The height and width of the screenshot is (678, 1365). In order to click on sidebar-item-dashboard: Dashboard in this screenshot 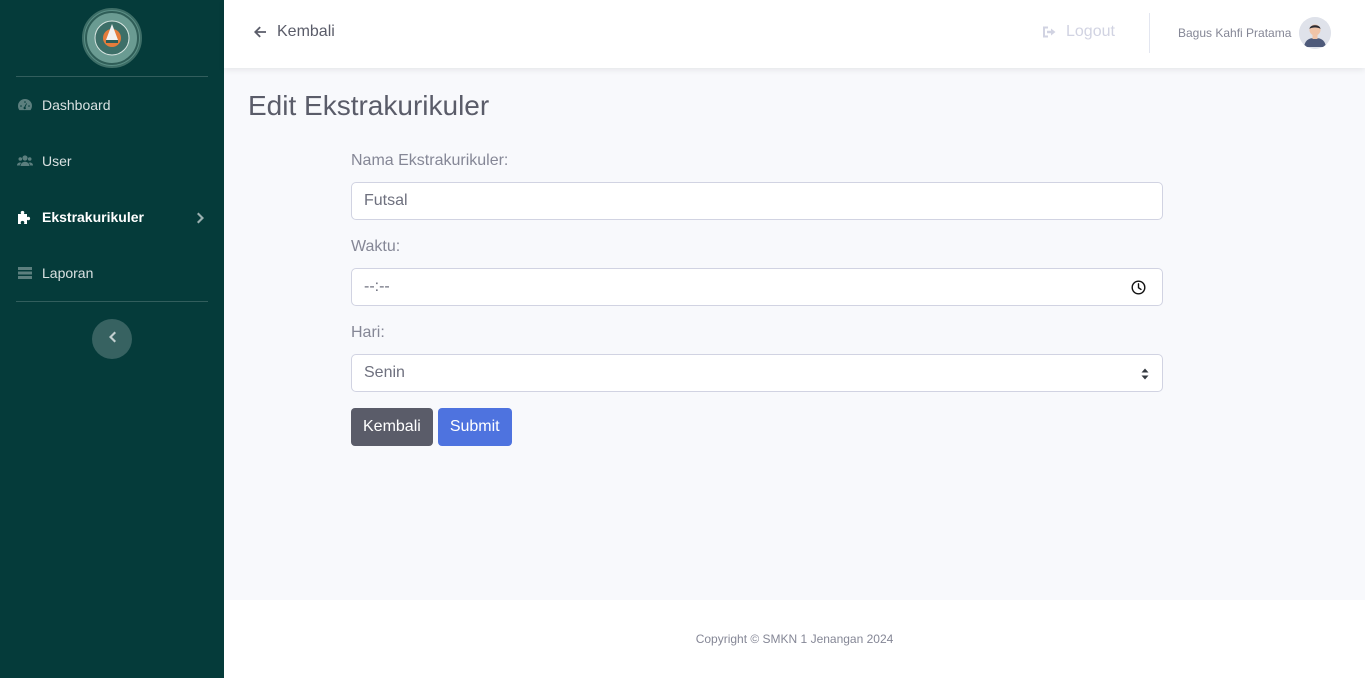, I will do `click(112, 105)`.